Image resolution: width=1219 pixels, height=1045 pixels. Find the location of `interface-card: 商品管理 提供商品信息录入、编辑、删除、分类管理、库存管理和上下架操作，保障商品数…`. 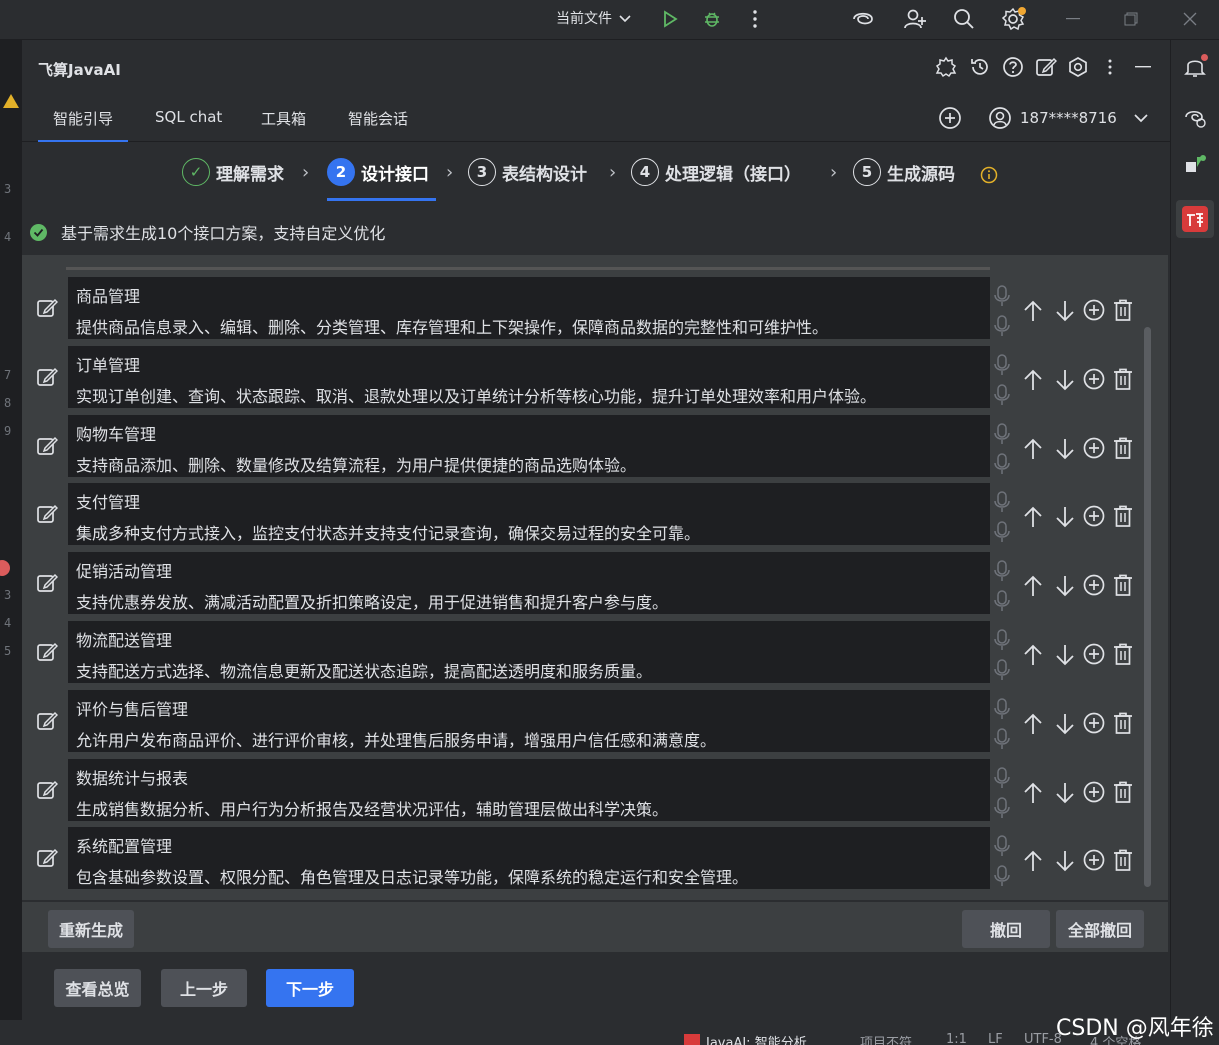

interface-card: 商品管理 提供商品信息录入、编辑、删除、分类管理、库存管理和上下架操作，保障商品数… is located at coordinates (529, 308).